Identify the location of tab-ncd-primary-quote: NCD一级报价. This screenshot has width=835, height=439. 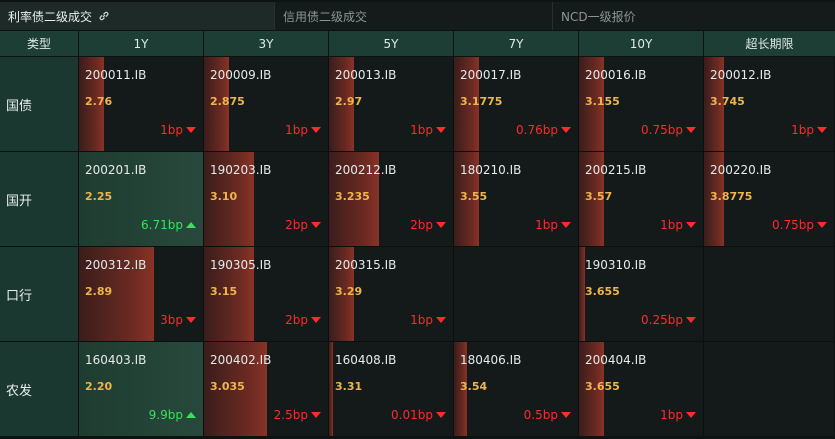
(694, 16).